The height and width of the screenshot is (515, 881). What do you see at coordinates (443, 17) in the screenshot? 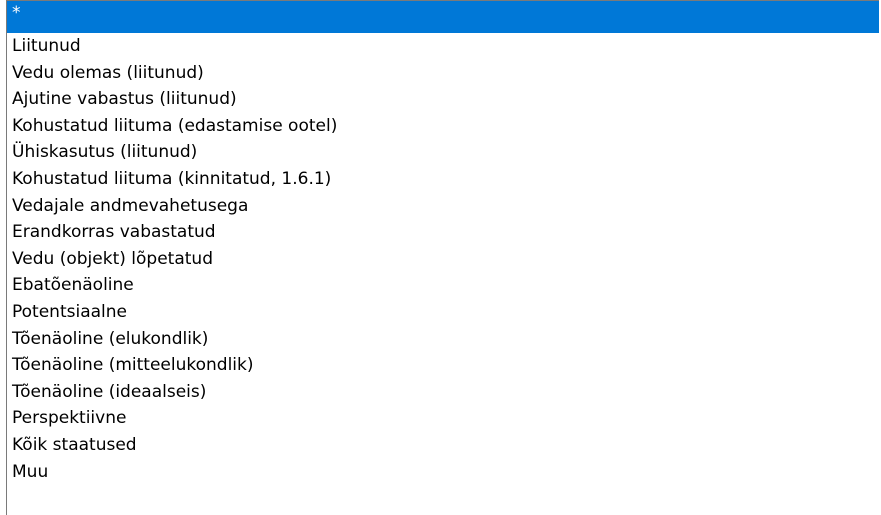
I see `dropdown-option-all: *` at bounding box center [443, 17].